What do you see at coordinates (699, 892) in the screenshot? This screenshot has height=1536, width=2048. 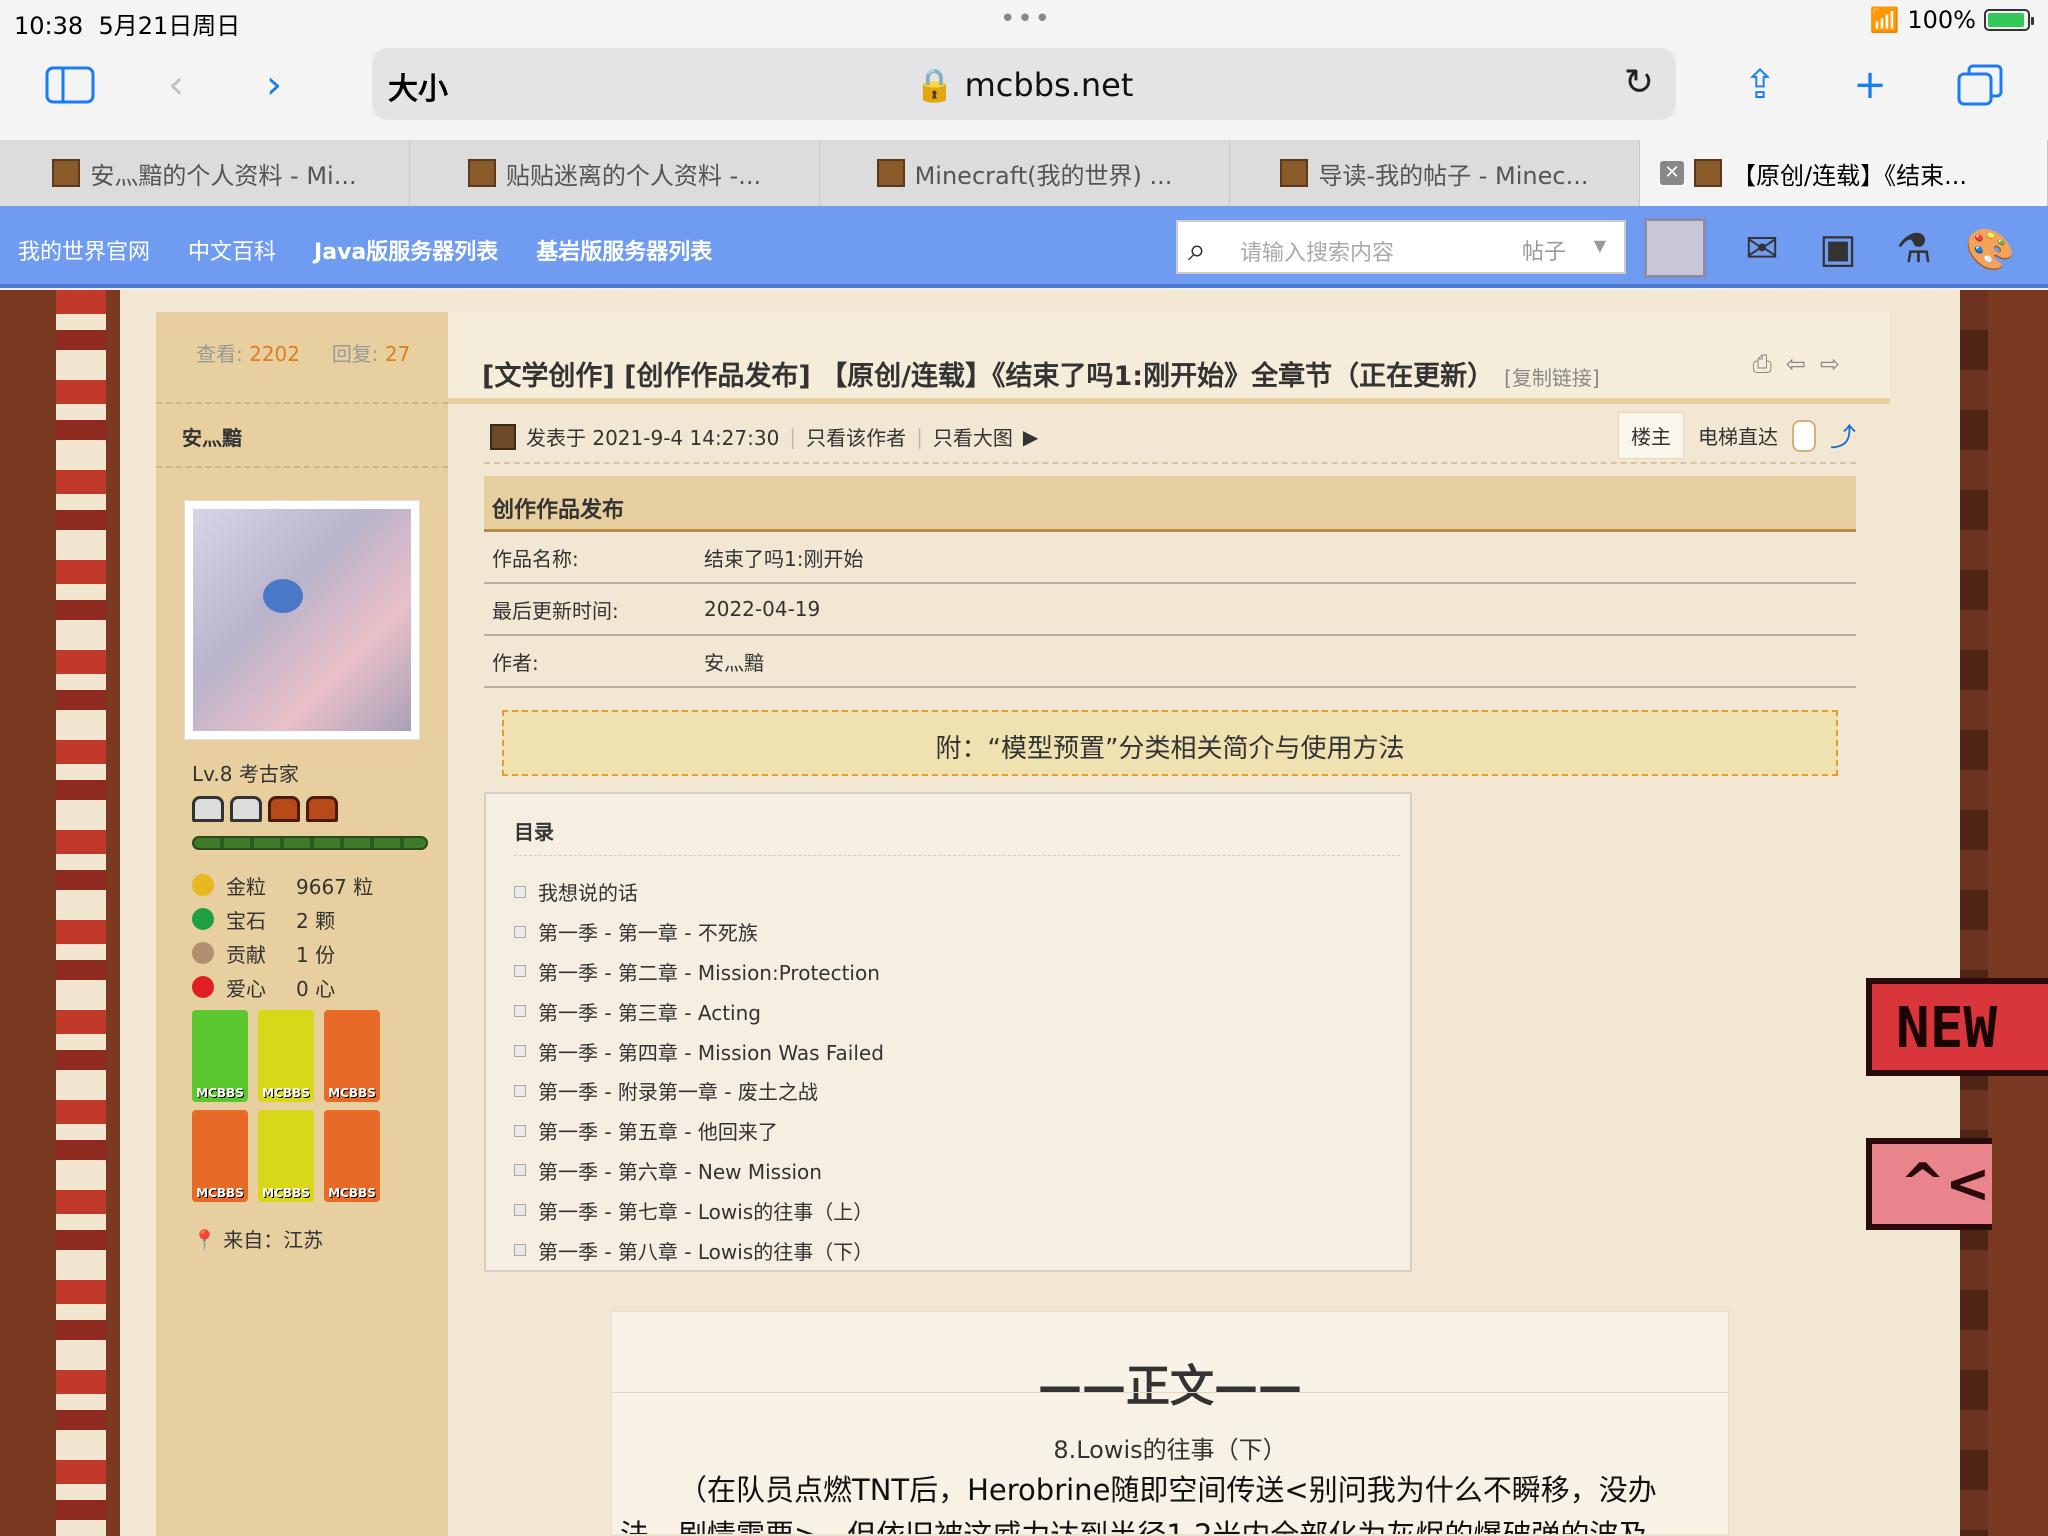 I see `toc-item: 我想说的话` at bounding box center [699, 892].